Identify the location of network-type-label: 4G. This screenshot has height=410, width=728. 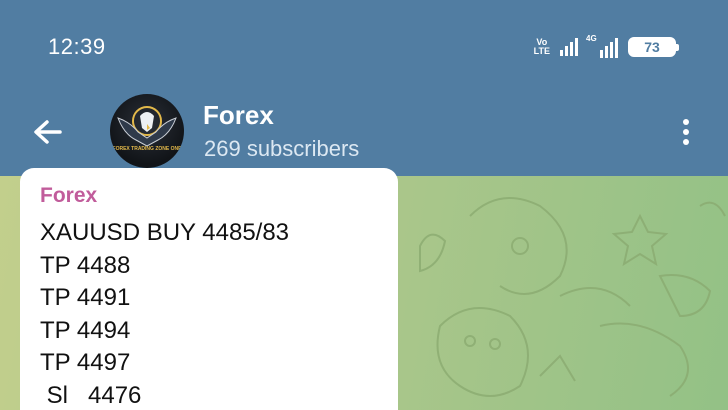
(591, 38).